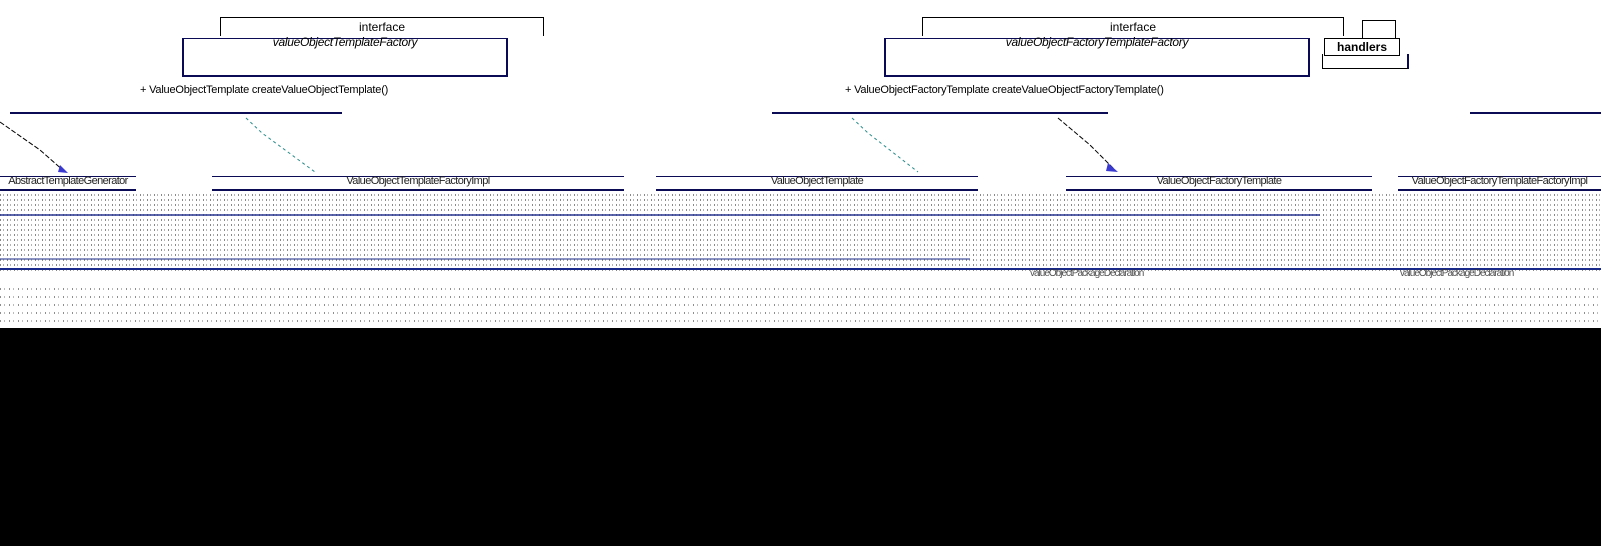 Image resolution: width=1601 pixels, height=546 pixels. I want to click on package-shadow, so click(1365, 61).